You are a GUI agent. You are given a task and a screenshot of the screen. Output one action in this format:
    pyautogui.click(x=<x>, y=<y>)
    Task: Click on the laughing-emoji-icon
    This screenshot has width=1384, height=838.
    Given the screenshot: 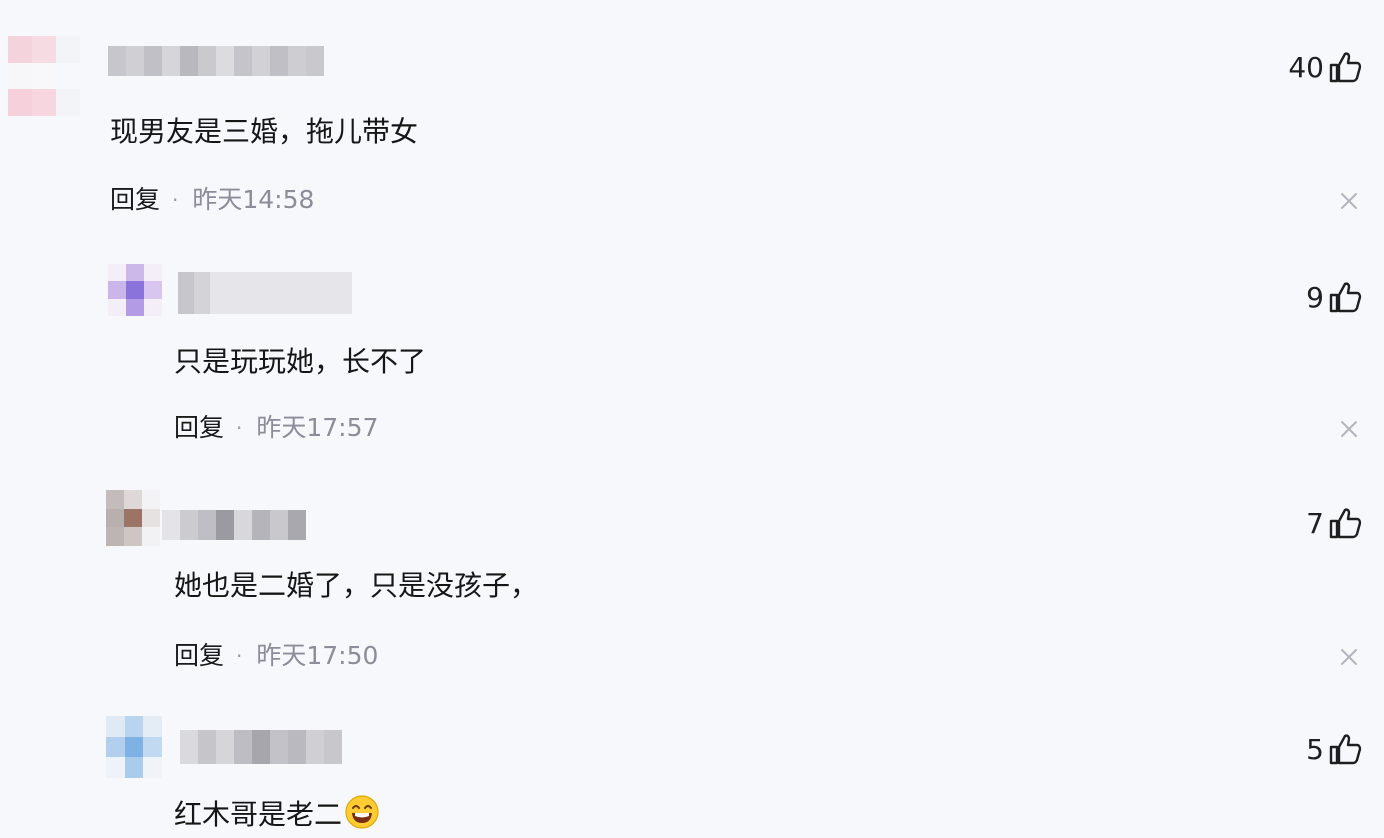 What is the action you would take?
    pyautogui.click(x=362, y=812)
    